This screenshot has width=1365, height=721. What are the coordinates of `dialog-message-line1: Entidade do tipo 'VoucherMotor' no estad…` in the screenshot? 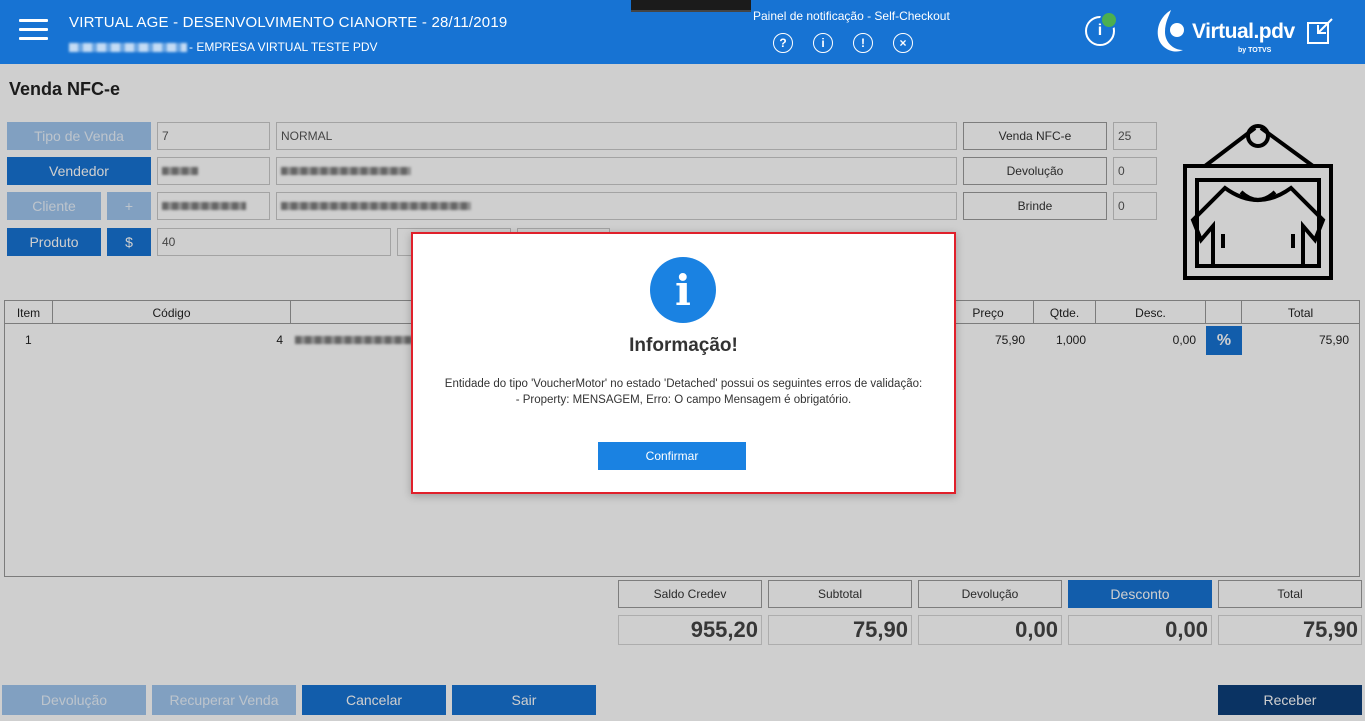 It's located at (683, 384).